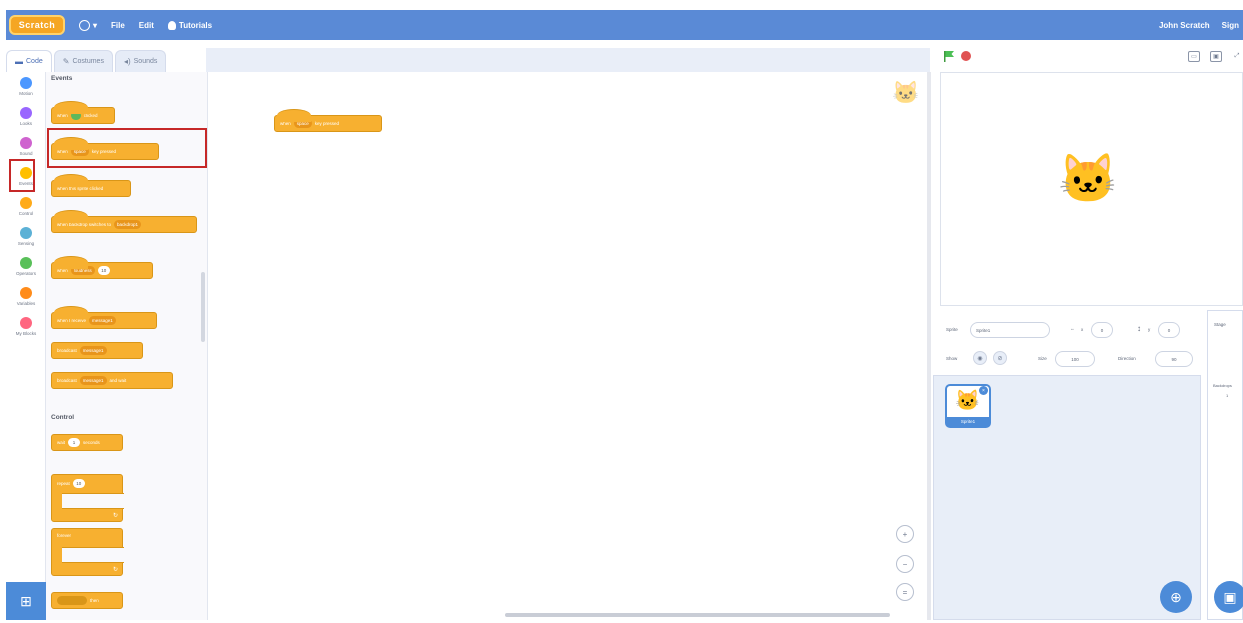  What do you see at coordinates (83, 112) in the screenshot?
I see `when-flag-clicked-block: when clicked` at bounding box center [83, 112].